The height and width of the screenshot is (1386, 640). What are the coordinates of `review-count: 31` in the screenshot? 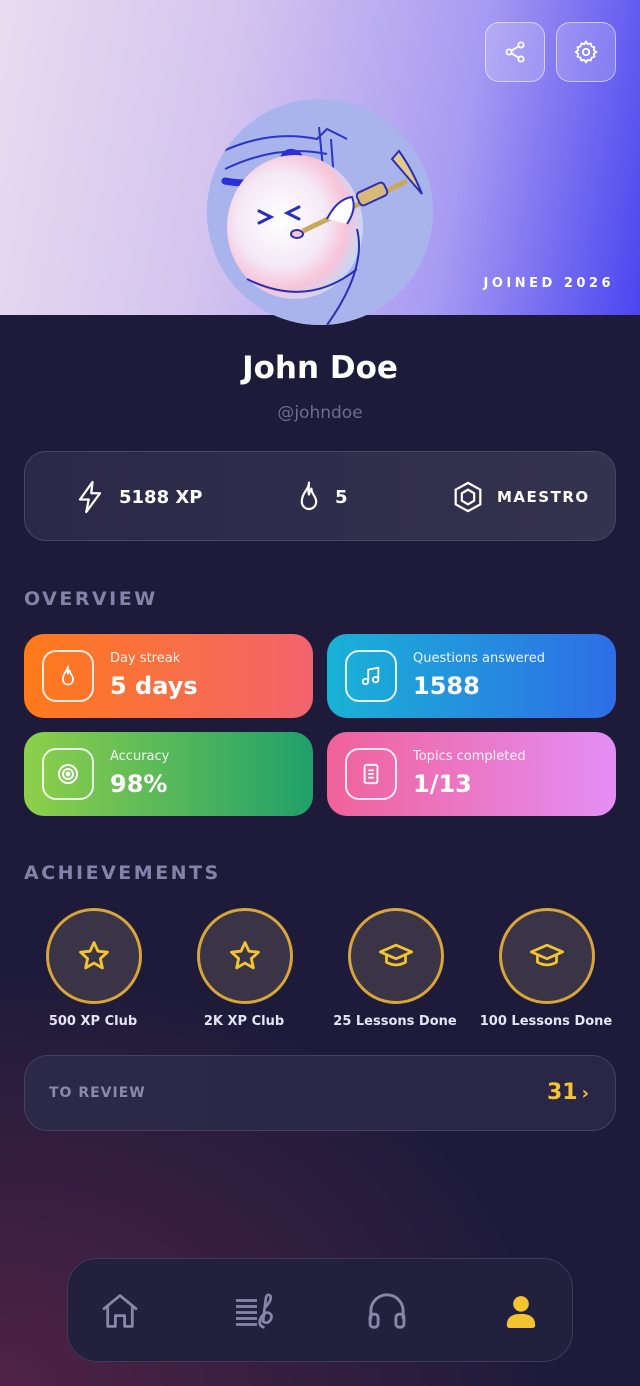 It's located at (562, 1092).